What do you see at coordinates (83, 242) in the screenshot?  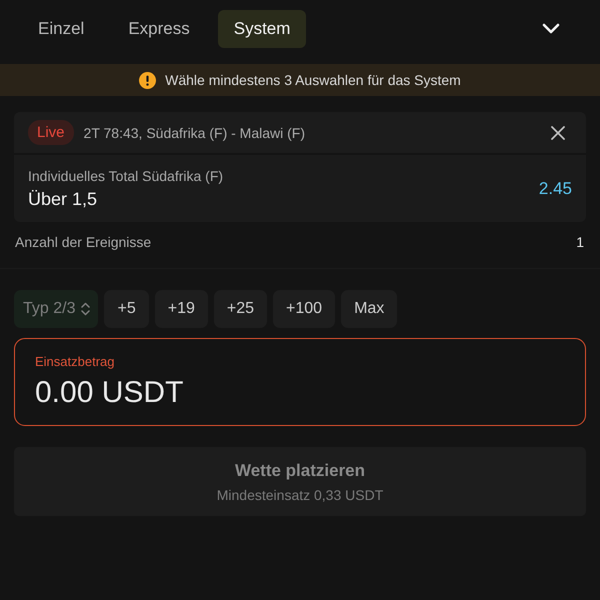 I see `events-count-label: Anzahl der Ereignisse` at bounding box center [83, 242].